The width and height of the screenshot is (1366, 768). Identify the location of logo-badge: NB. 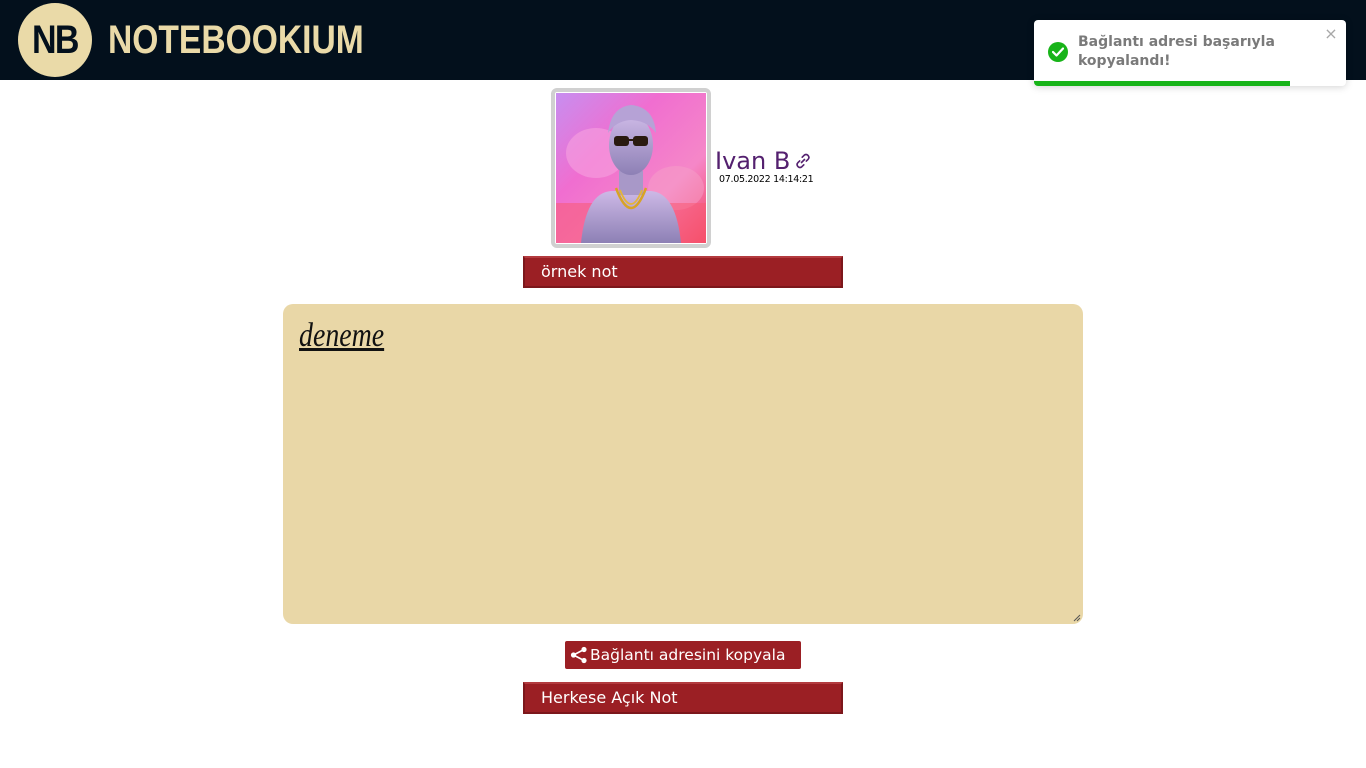
(55, 40).